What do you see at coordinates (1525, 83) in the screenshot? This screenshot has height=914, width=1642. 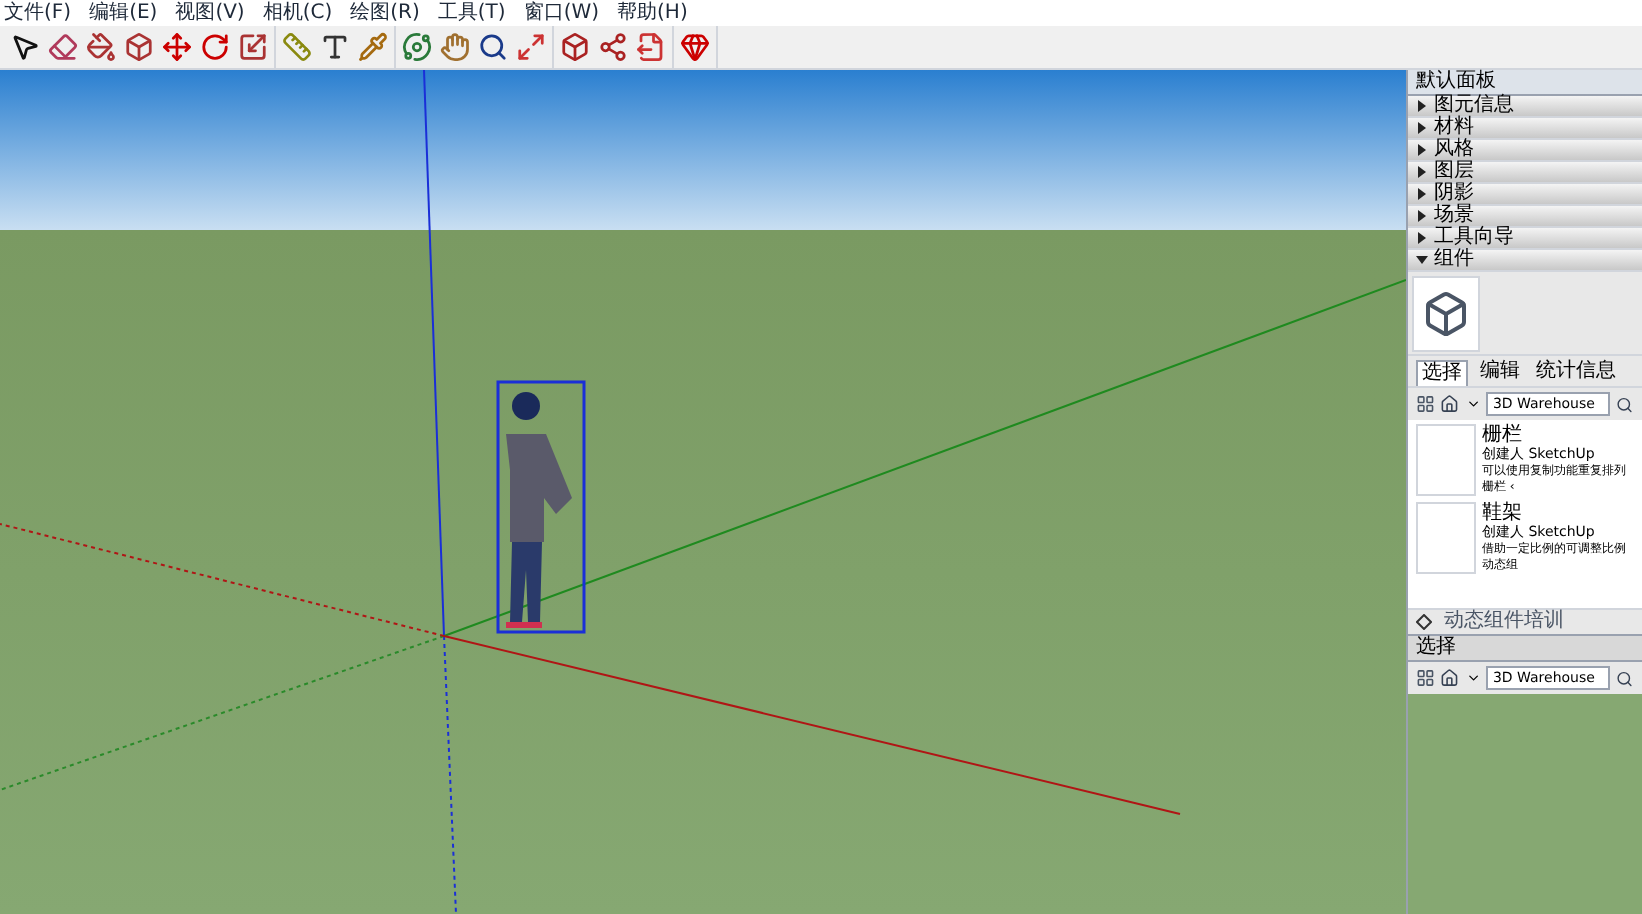 I see `tray-title: 默认面板` at bounding box center [1525, 83].